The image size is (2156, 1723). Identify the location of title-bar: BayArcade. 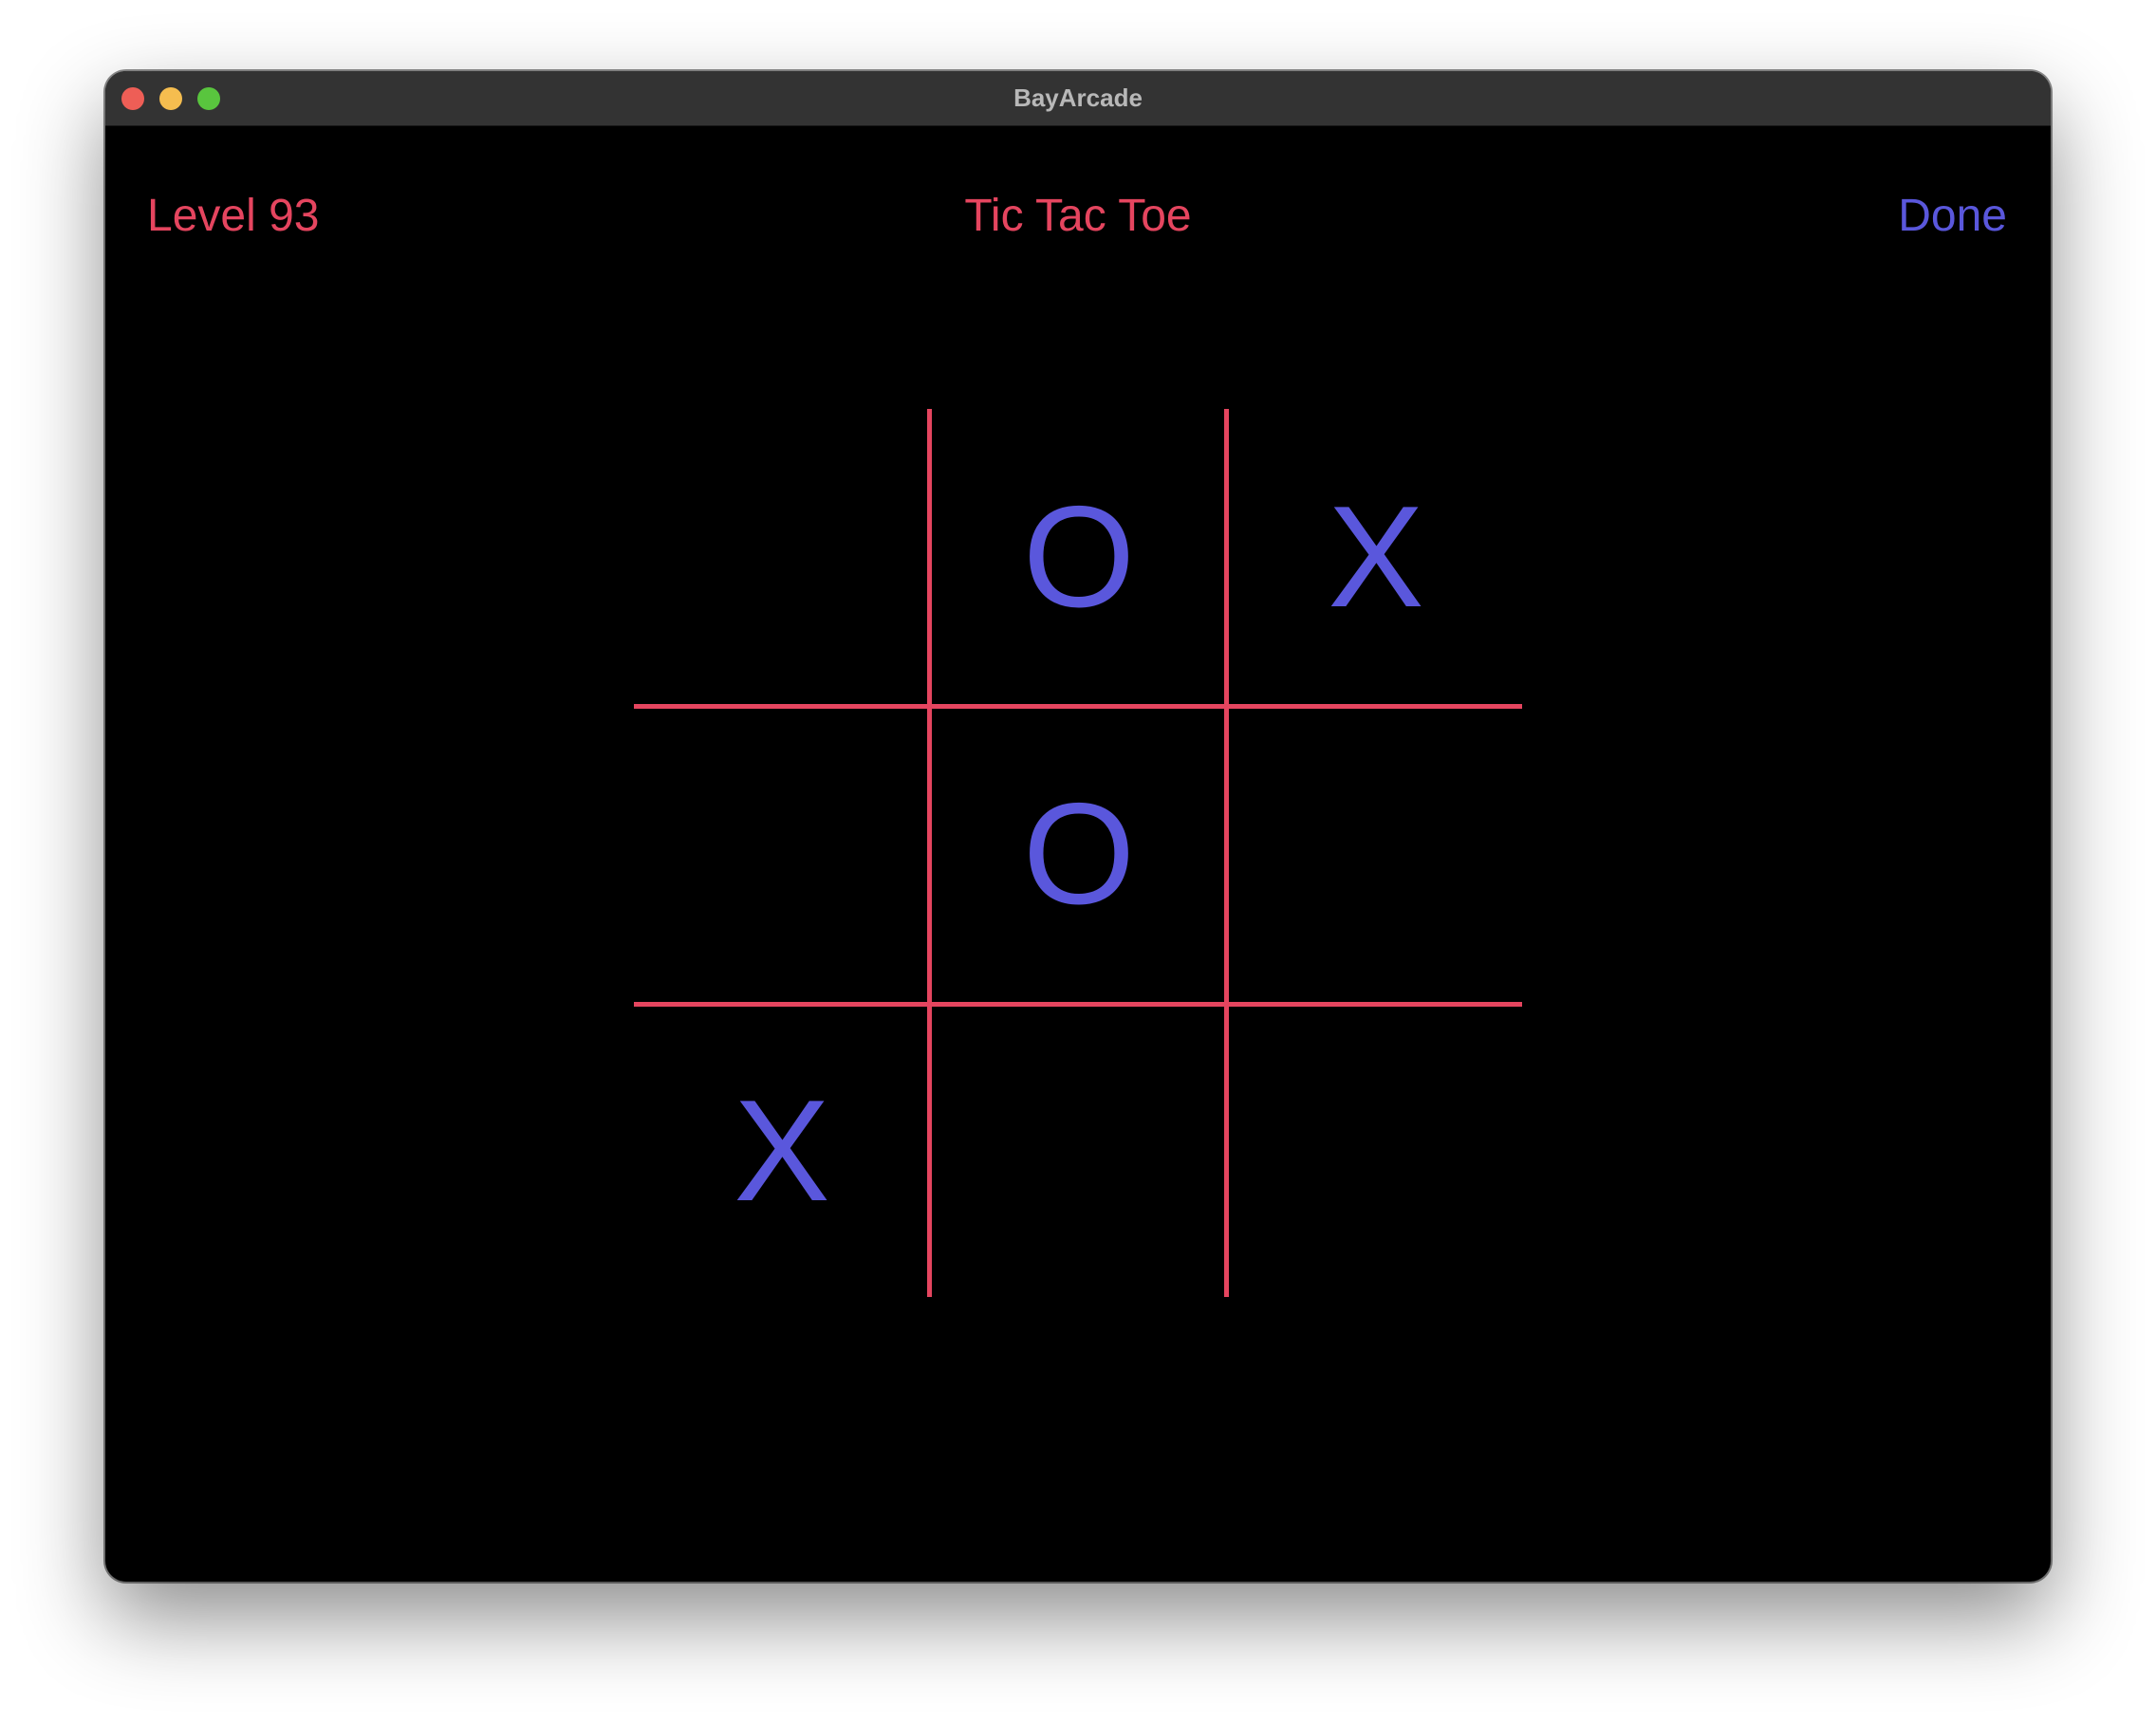
(1078, 98).